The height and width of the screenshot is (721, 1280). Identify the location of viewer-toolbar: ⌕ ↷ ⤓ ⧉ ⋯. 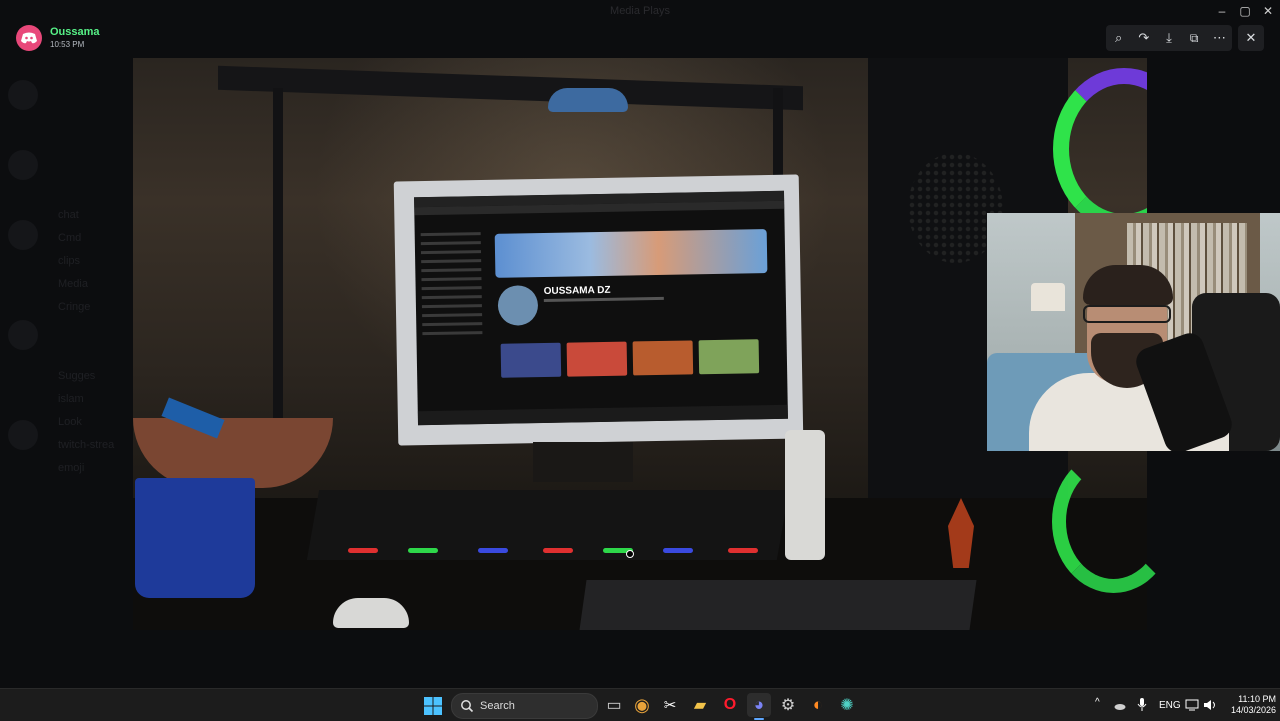
(1169, 38).